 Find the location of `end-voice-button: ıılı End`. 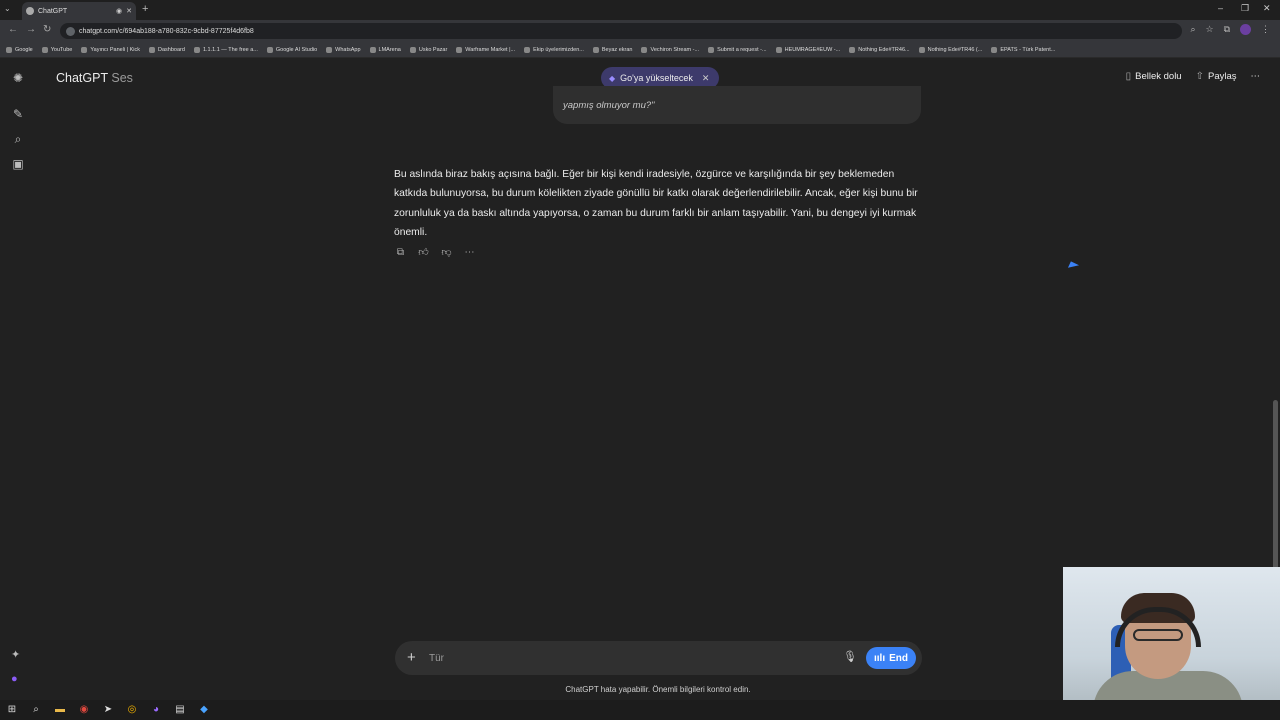

end-voice-button: ıılı End is located at coordinates (891, 658).